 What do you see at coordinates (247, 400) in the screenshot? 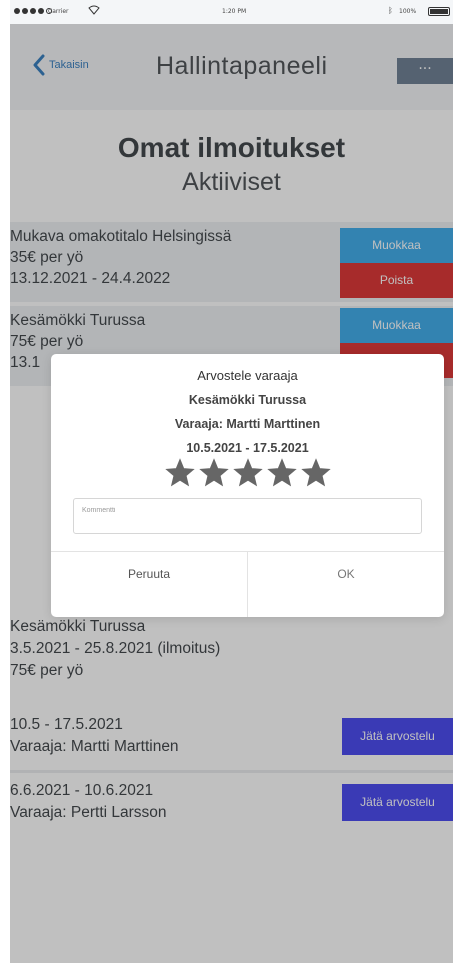
I see `dialog-listing: Kesämökki Turussa` at bounding box center [247, 400].